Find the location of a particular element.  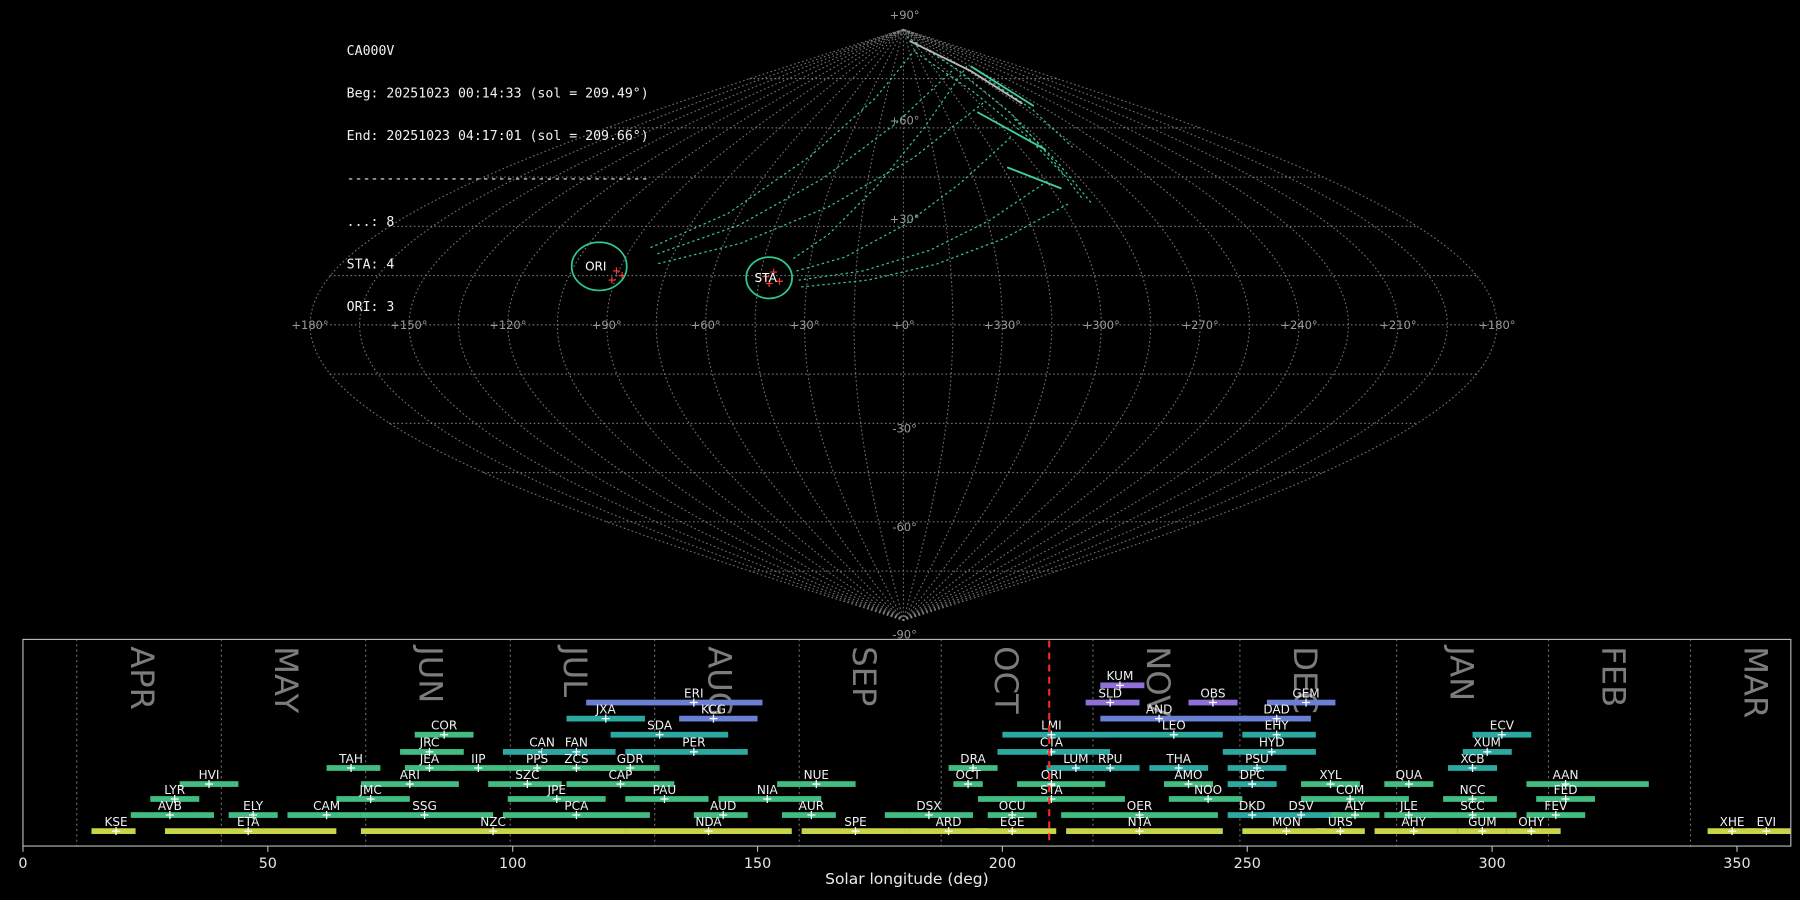

shower-label-cap: CAP is located at coordinates (621, 775).